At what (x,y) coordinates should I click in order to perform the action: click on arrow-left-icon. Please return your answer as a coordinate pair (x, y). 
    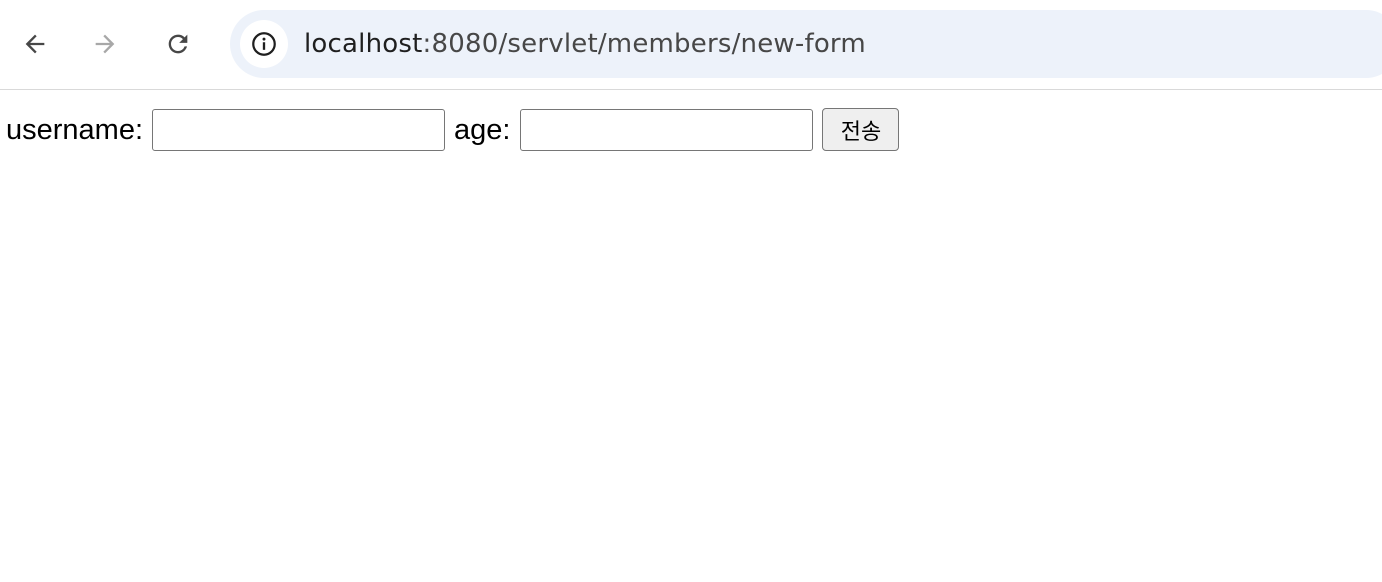
    Looking at the image, I should click on (35, 44).